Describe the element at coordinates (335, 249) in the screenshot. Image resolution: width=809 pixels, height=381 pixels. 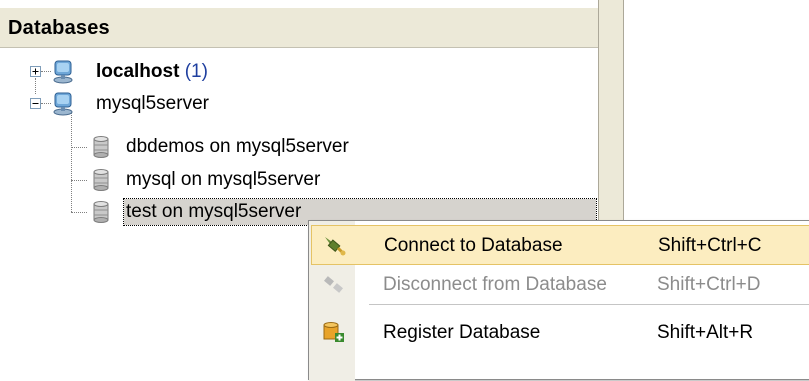
I see `plug-connect-icon` at that location.